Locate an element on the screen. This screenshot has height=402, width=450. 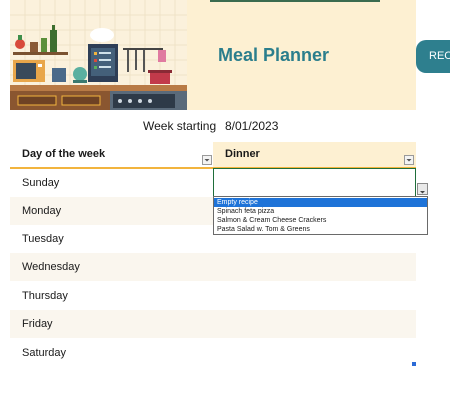
dropdown-option: Empty recipe is located at coordinates (320, 202).